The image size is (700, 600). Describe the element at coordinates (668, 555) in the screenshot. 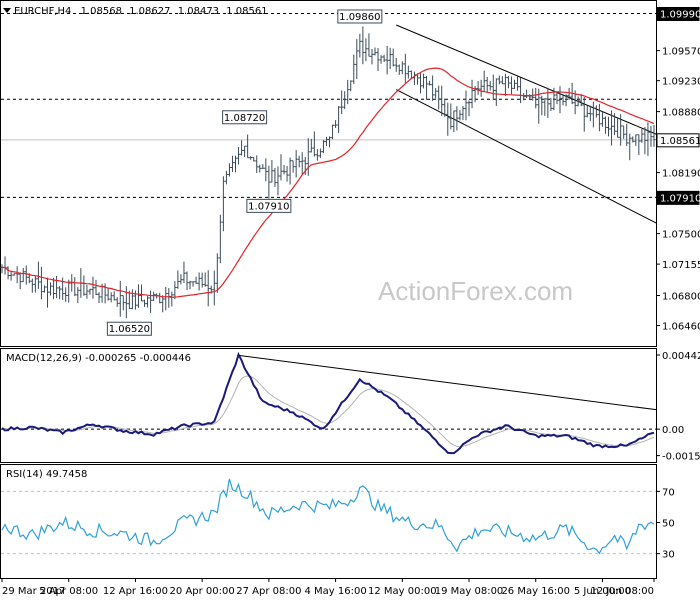

I see `rsi-axis-label: 30` at that location.